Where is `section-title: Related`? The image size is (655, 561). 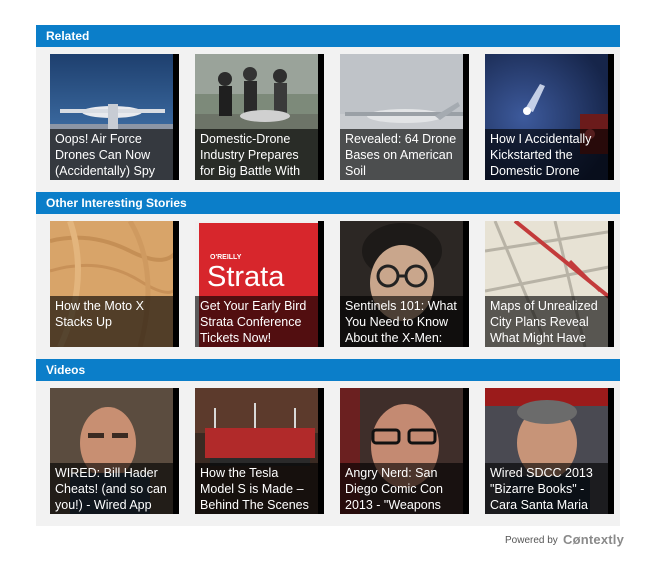 section-title: Related is located at coordinates (68, 36).